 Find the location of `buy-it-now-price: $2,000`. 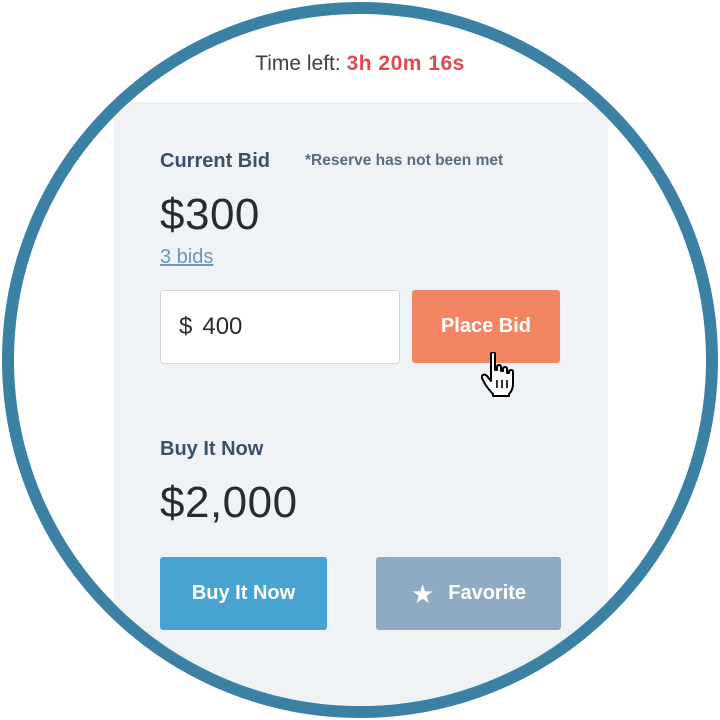

buy-it-now-price: $2,000 is located at coordinates (229, 502).